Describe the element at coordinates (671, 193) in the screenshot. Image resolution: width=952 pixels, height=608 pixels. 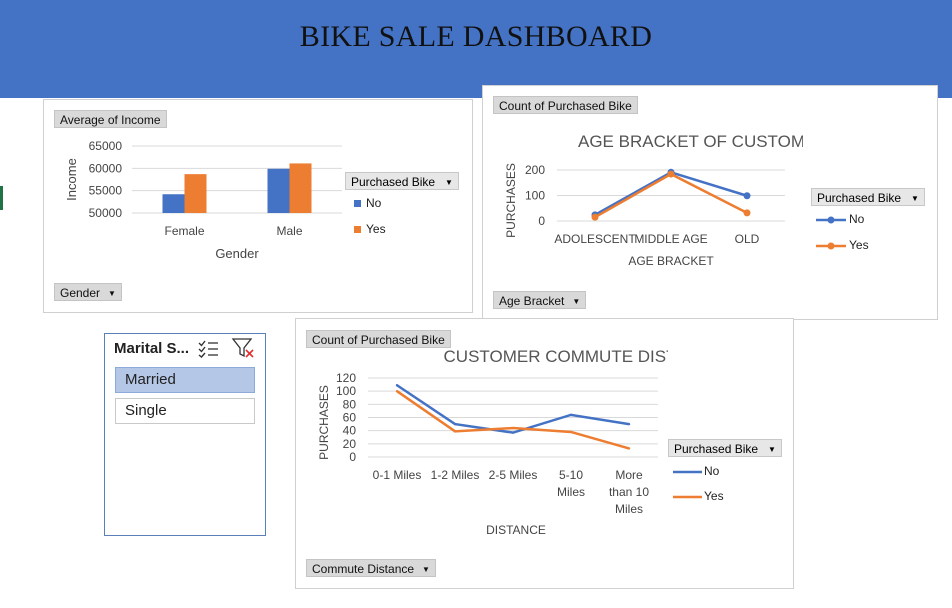
I see `series-line-no` at that location.